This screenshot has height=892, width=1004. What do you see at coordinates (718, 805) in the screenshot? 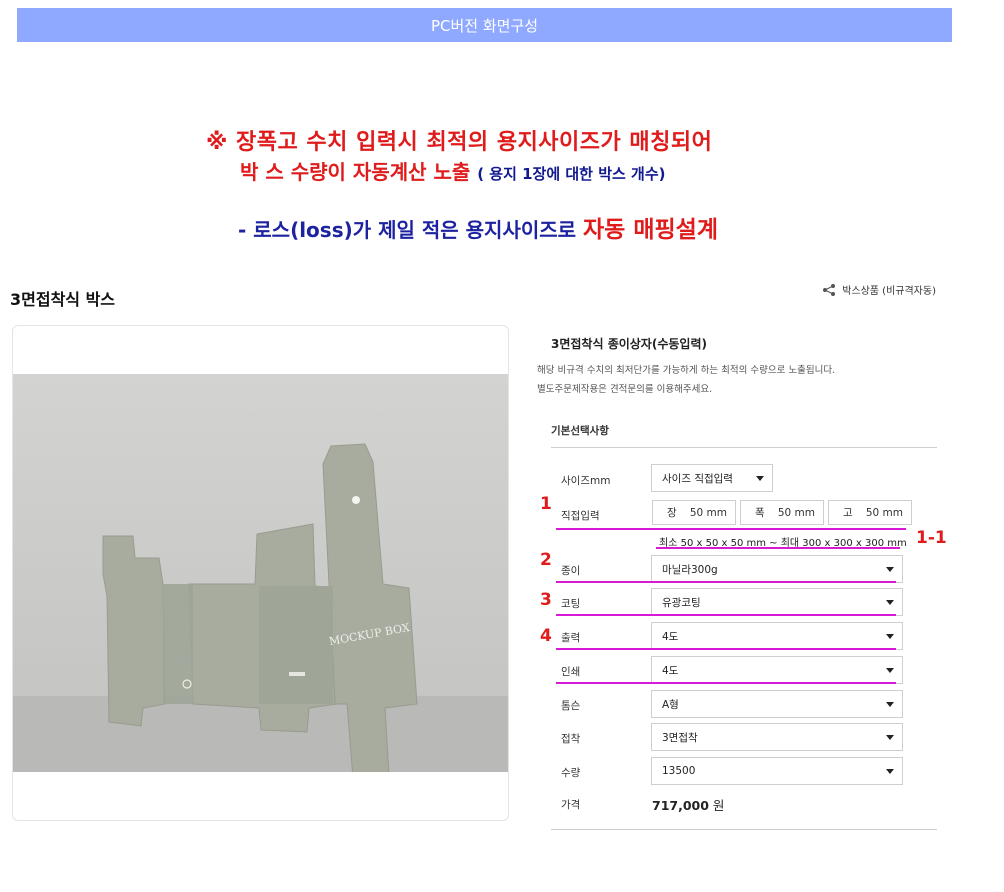
I see `price-unit: 원` at bounding box center [718, 805].